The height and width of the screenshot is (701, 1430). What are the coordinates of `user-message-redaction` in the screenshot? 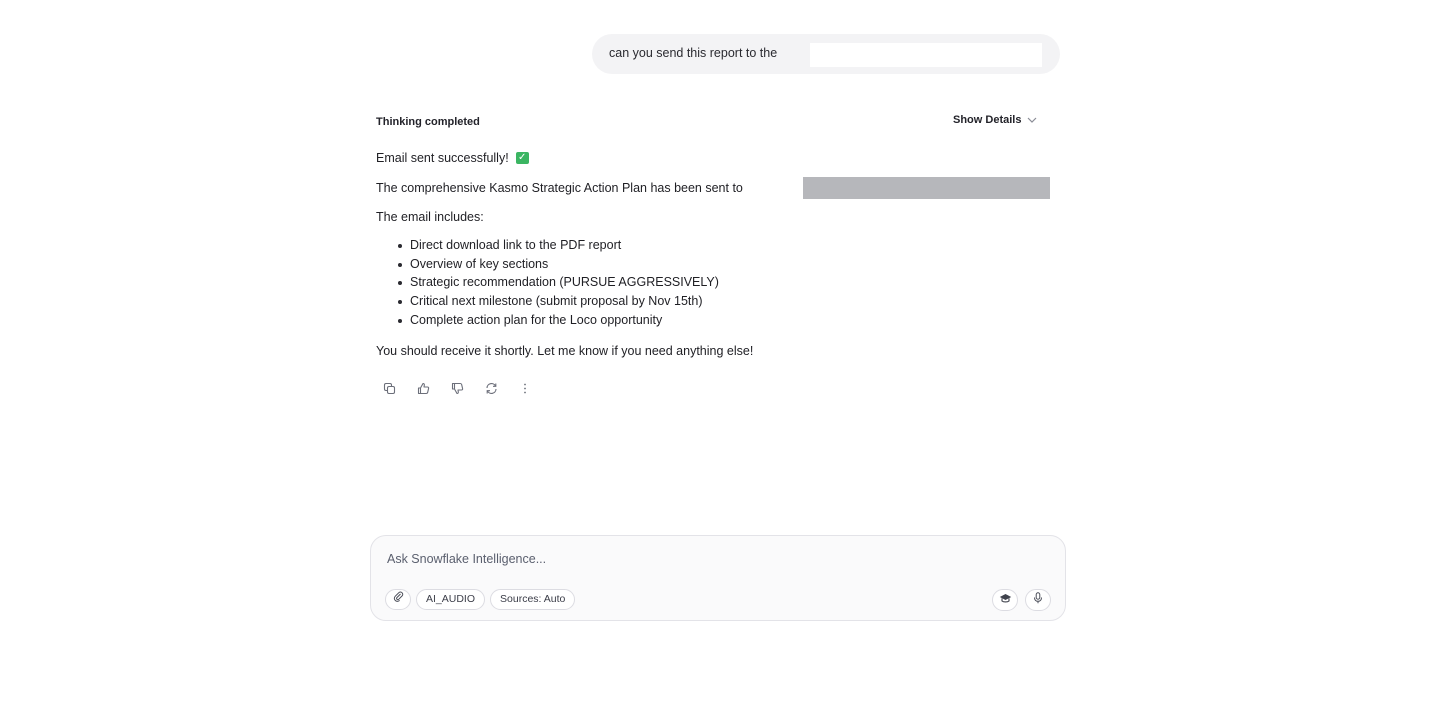 It's located at (926, 55).